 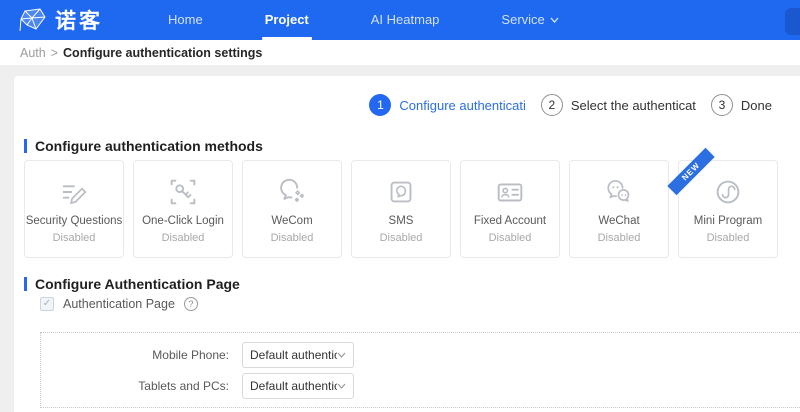 What do you see at coordinates (551, 105) in the screenshot?
I see `step-number-badge: 2` at bounding box center [551, 105].